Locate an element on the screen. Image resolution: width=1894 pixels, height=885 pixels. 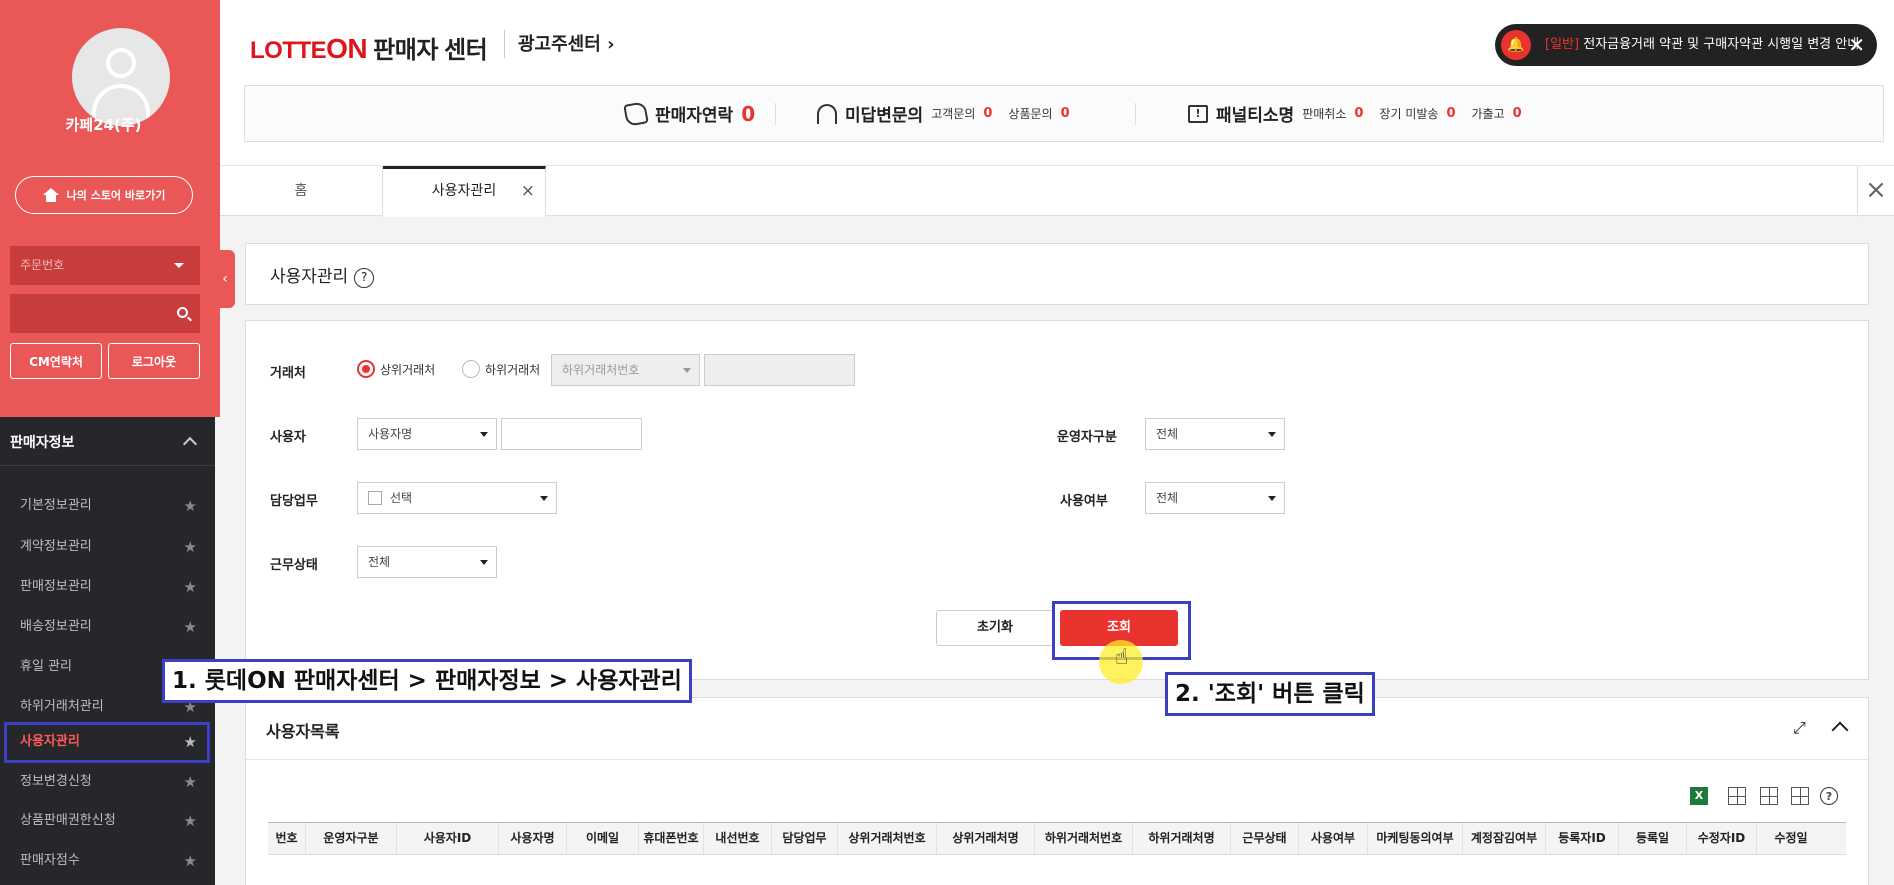
annotation-step1: 1. 롯데ON 판매자센터 > 판매자정보 > 사용자관리 is located at coordinates (427, 681).